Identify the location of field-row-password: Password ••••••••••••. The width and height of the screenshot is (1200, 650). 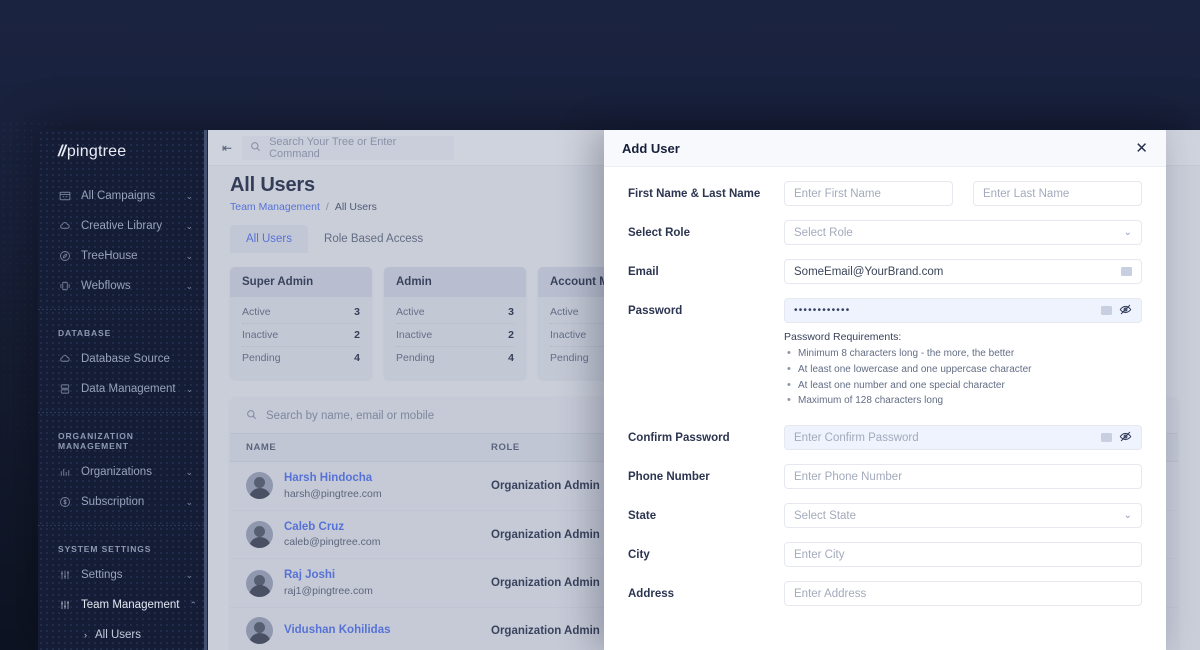
(885, 310).